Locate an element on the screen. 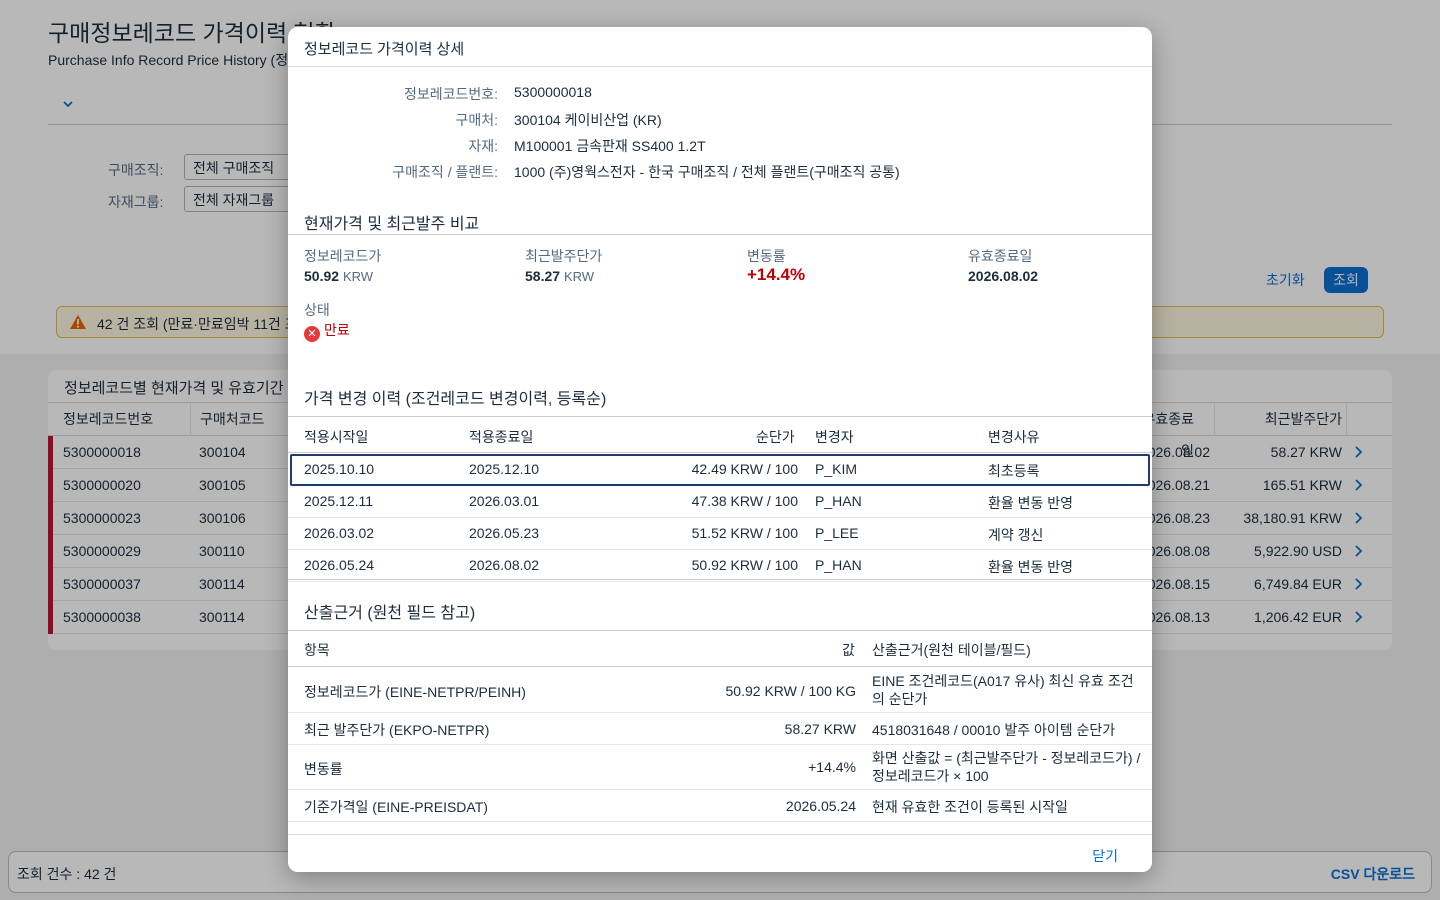 This screenshot has height=900, width=1440. history-price: 42.49 KRW / 100 is located at coordinates (744, 469).